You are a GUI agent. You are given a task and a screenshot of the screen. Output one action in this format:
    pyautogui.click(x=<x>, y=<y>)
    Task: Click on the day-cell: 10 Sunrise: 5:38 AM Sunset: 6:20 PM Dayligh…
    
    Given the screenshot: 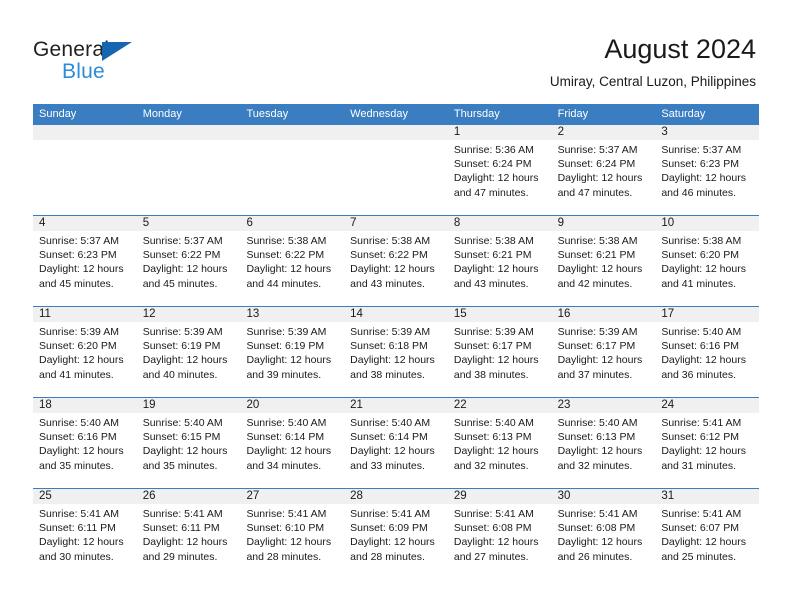 What is the action you would take?
    pyautogui.click(x=707, y=261)
    